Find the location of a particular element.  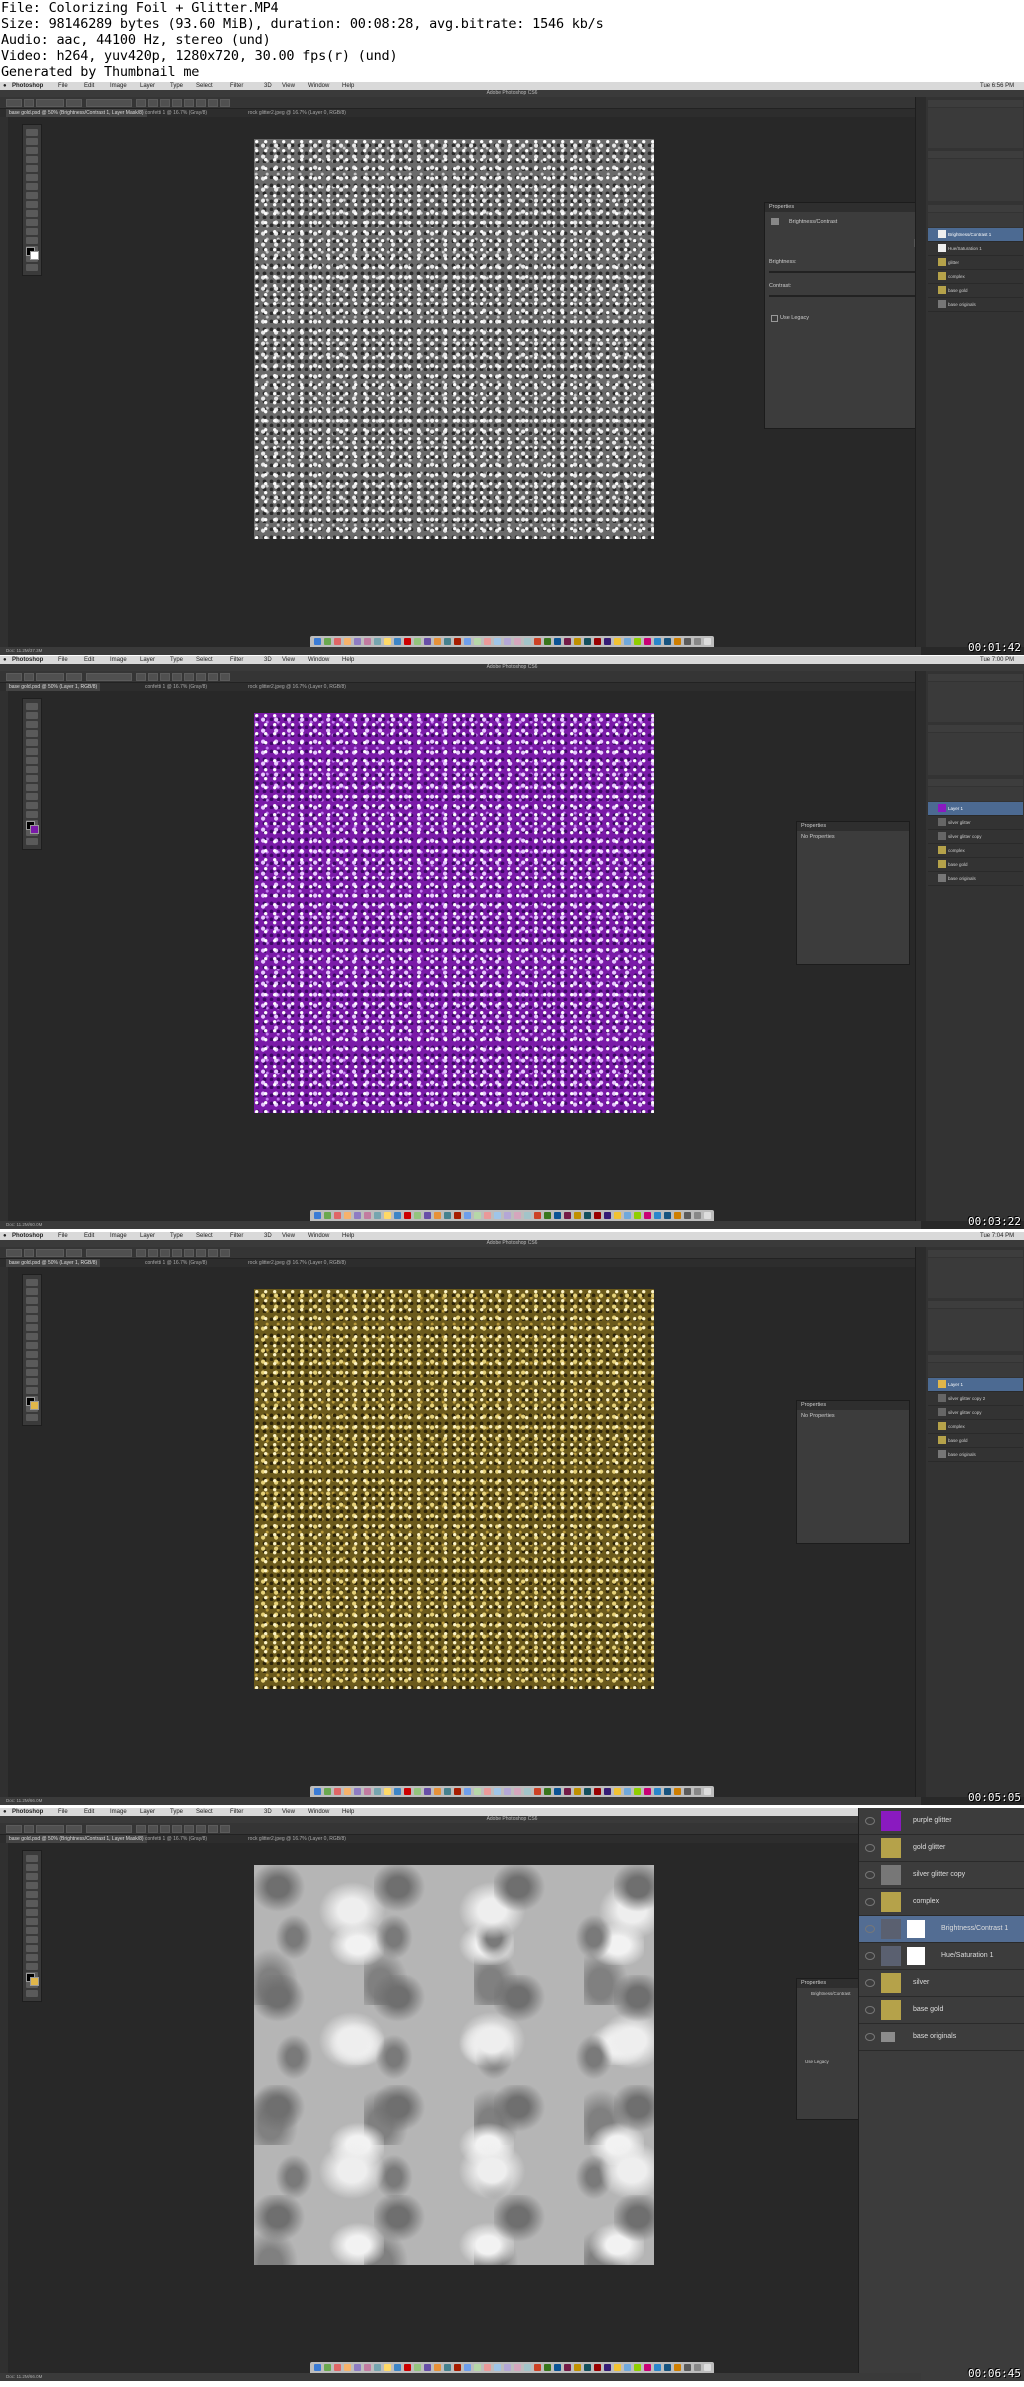

menu-type: Type is located at coordinates (176, 1236).